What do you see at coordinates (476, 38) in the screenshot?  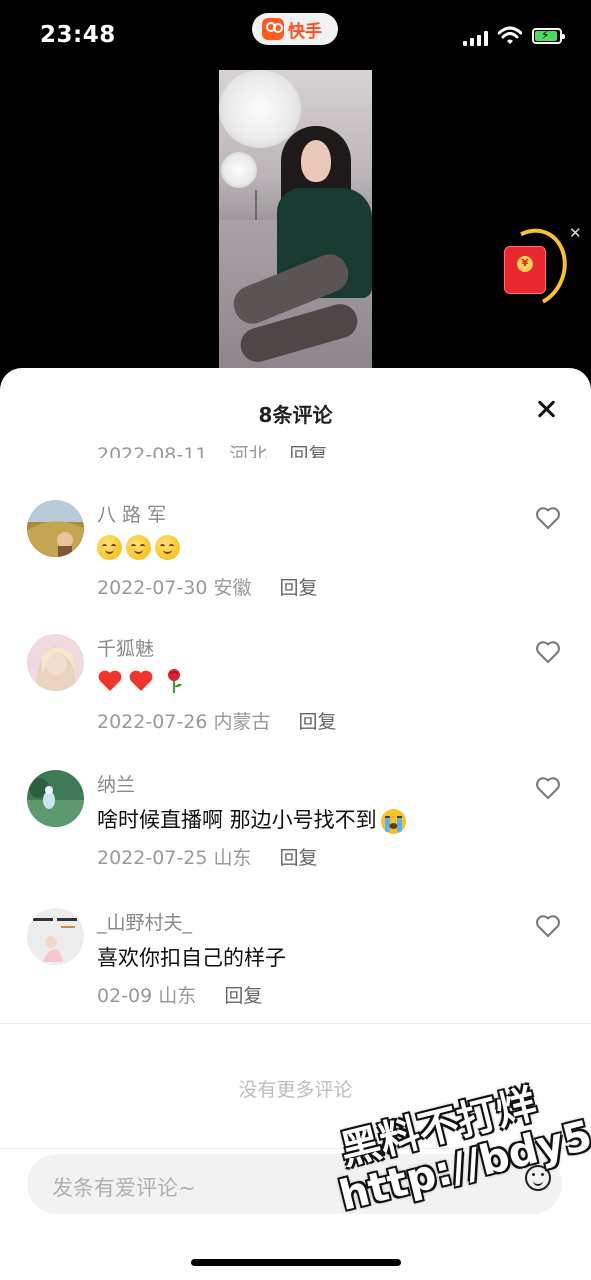 I see `cellular-signal-icon` at bounding box center [476, 38].